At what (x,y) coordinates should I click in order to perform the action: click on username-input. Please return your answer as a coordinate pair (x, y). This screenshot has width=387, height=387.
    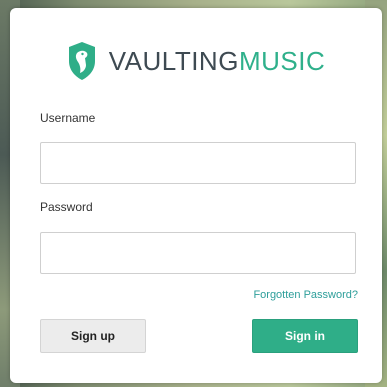
    Looking at the image, I should click on (198, 163).